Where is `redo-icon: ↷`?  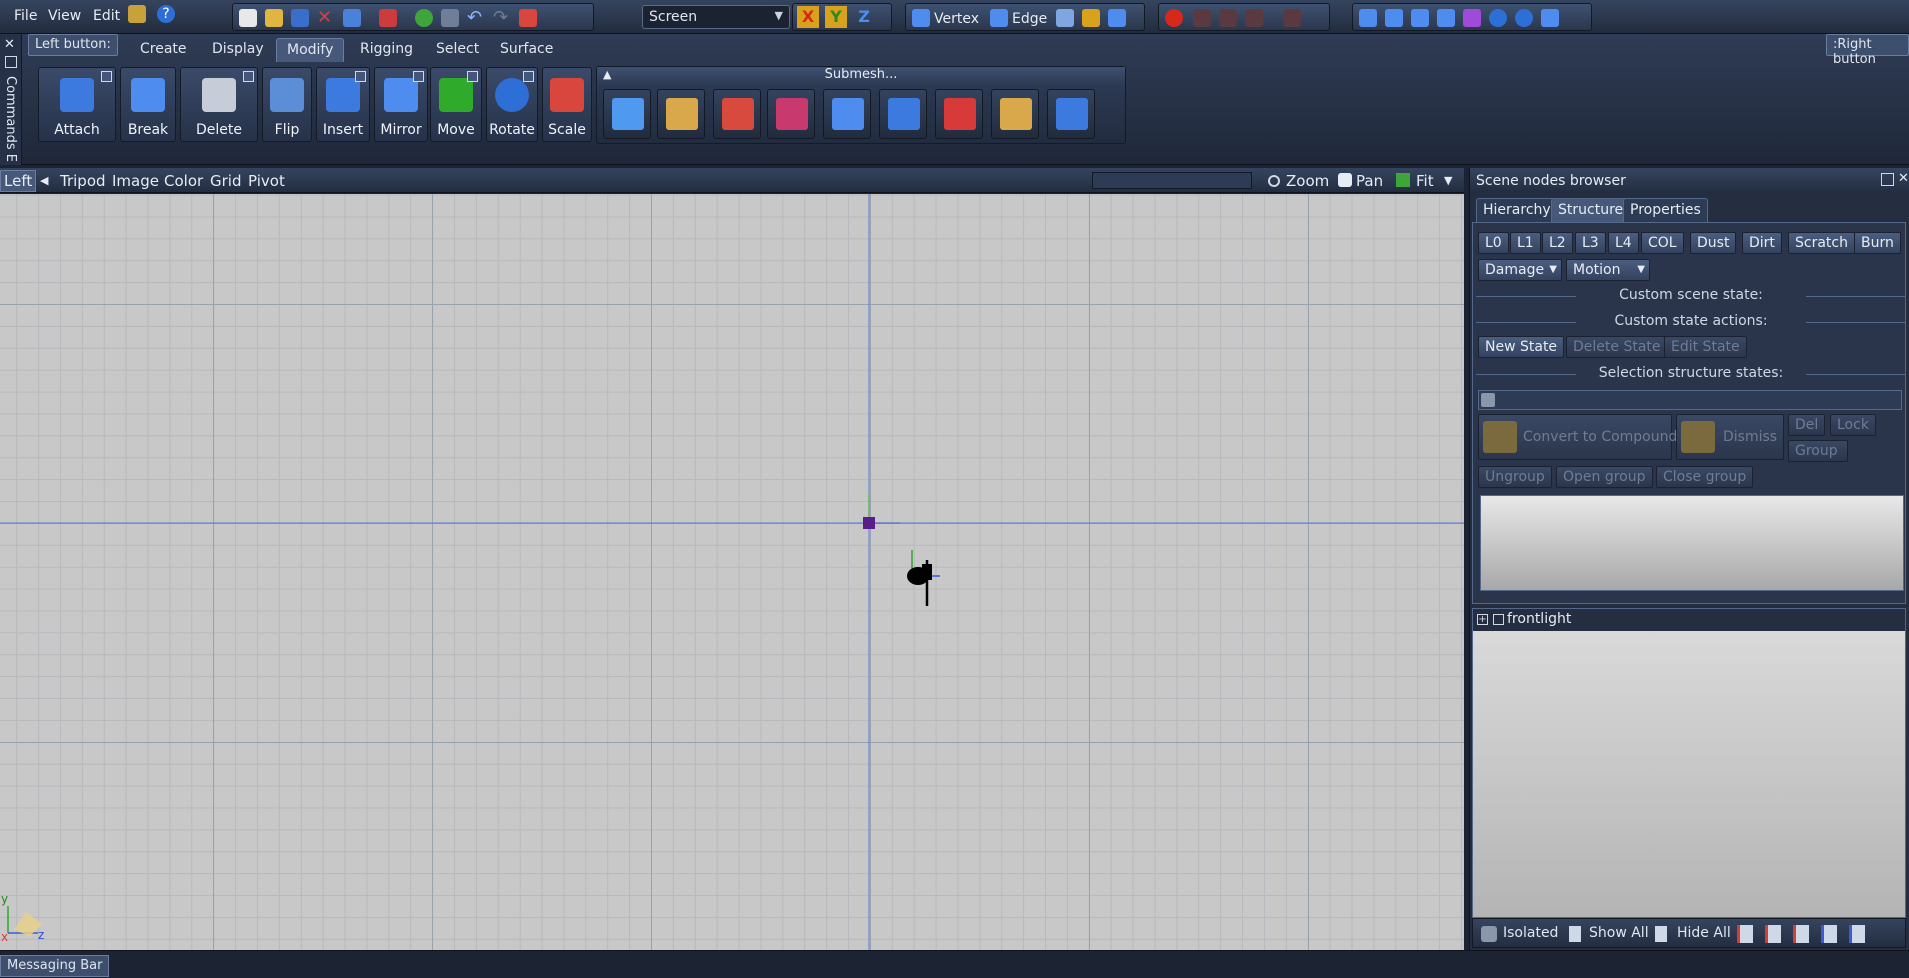 redo-icon: ↷ is located at coordinates (502, 18).